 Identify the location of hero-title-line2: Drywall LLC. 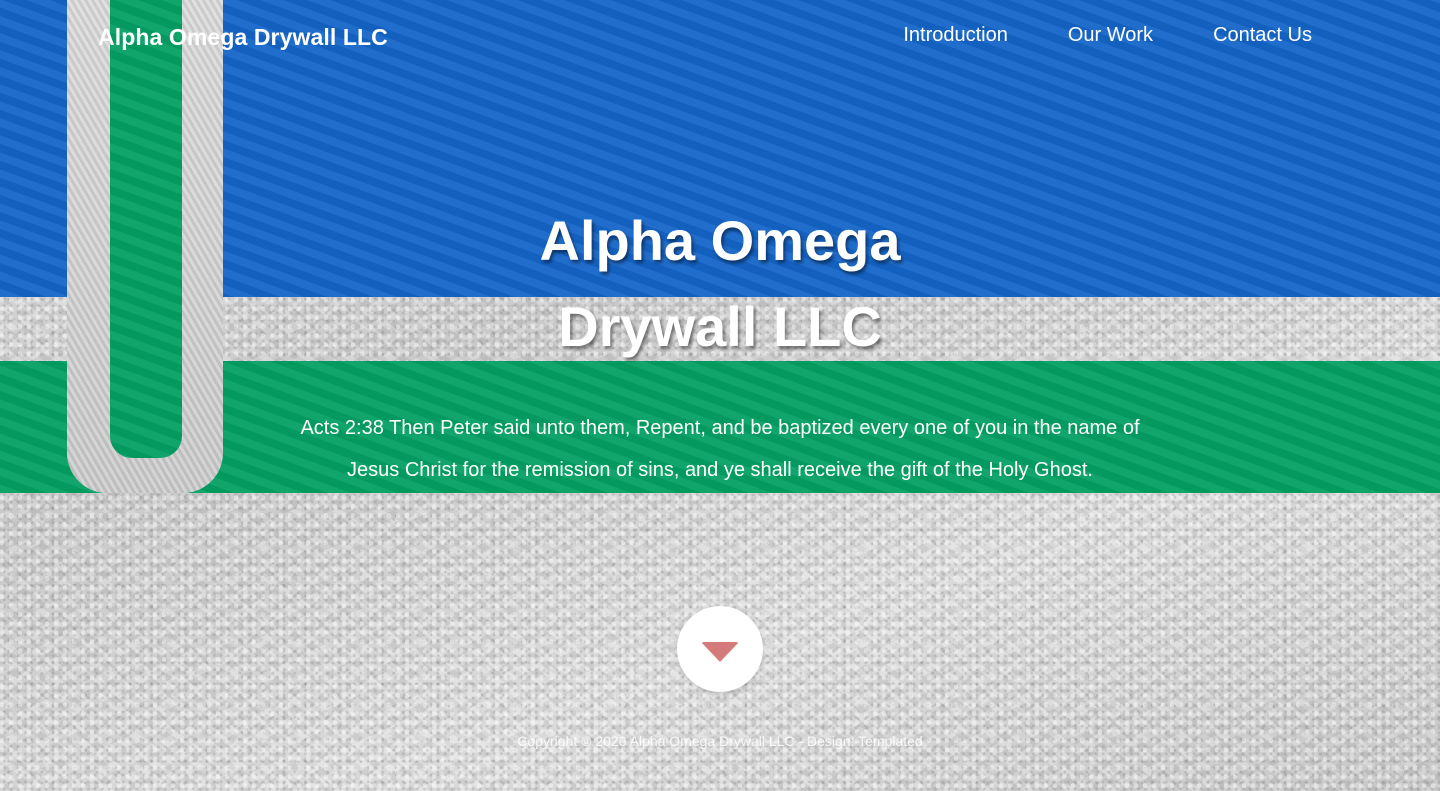
(720, 326).